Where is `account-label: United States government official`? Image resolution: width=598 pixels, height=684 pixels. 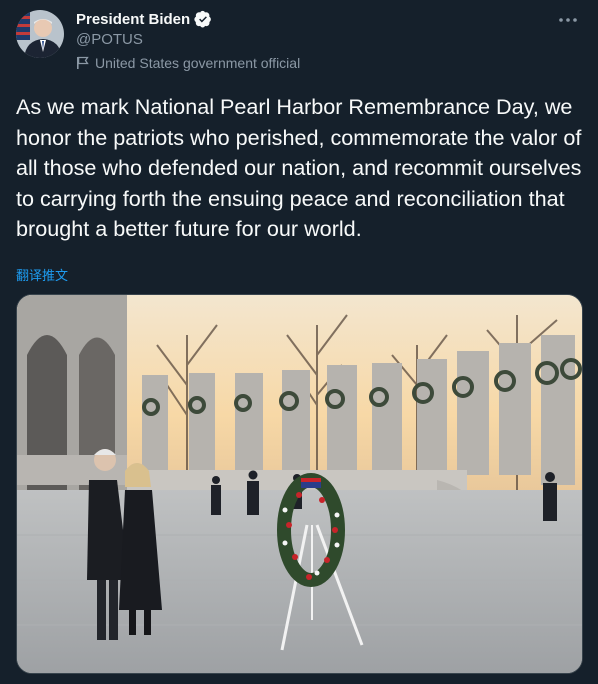
account-label: United States government official is located at coordinates (188, 63).